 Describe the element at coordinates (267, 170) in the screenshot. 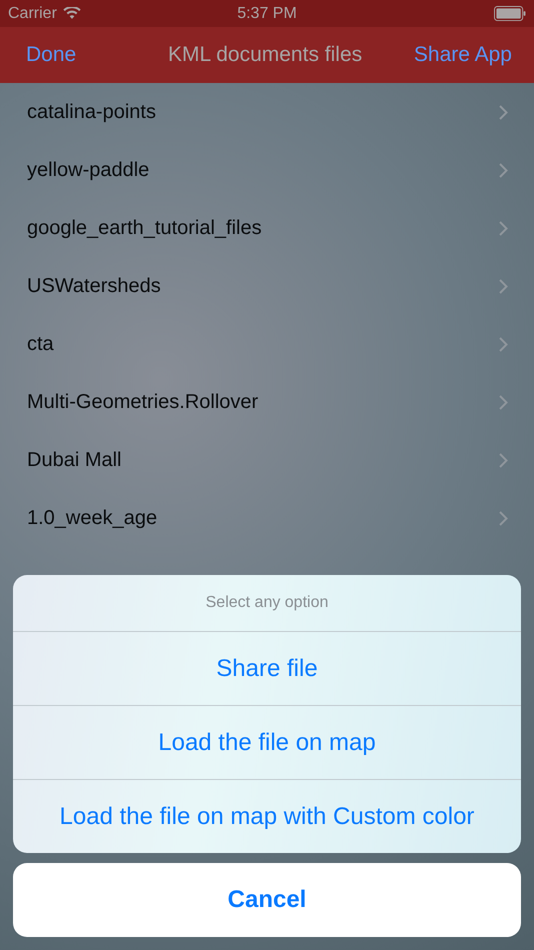

I see `file-row: yellow-paddle` at that location.